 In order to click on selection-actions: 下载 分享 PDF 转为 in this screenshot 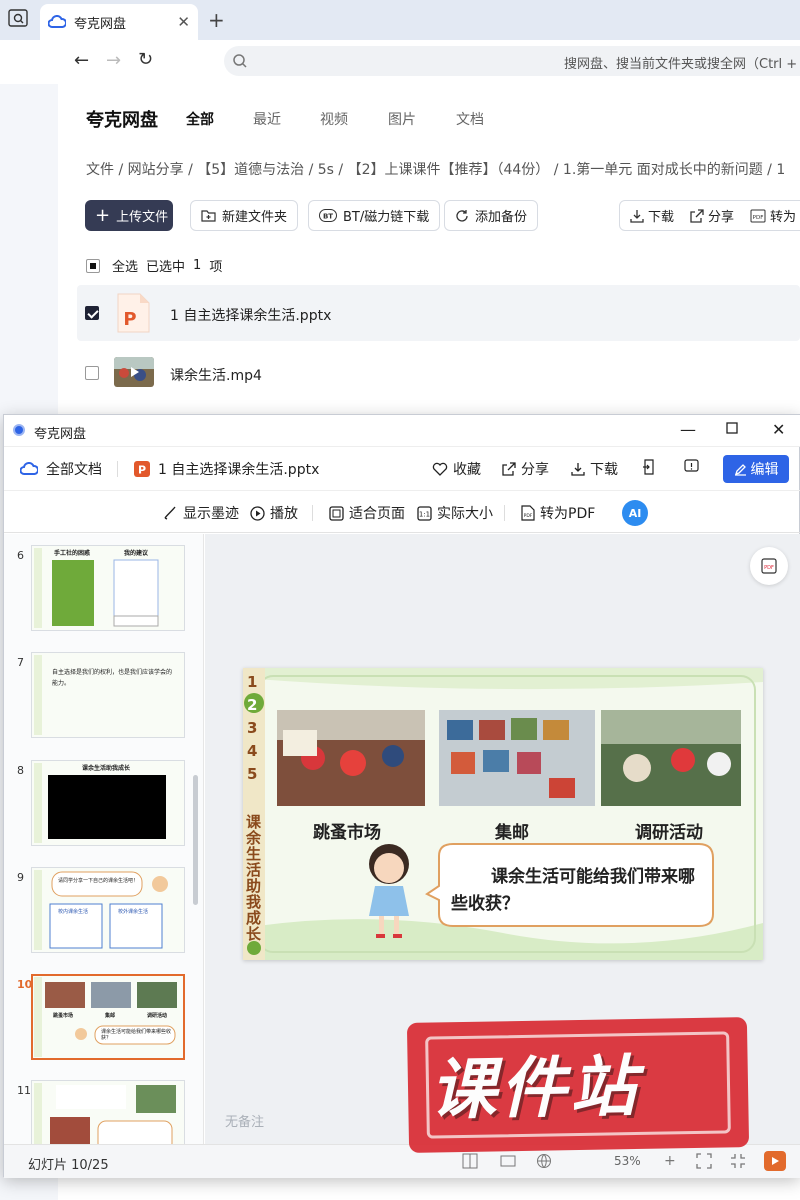, I will do `click(709, 215)`.